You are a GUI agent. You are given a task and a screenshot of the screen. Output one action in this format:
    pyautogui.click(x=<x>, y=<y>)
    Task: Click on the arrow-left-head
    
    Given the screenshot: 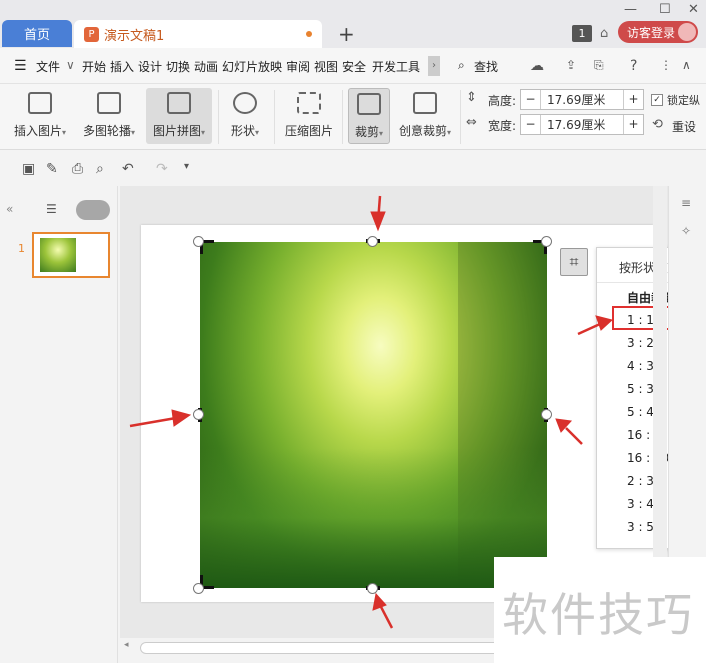 What is the action you would take?
    pyautogui.click(x=181, y=418)
    